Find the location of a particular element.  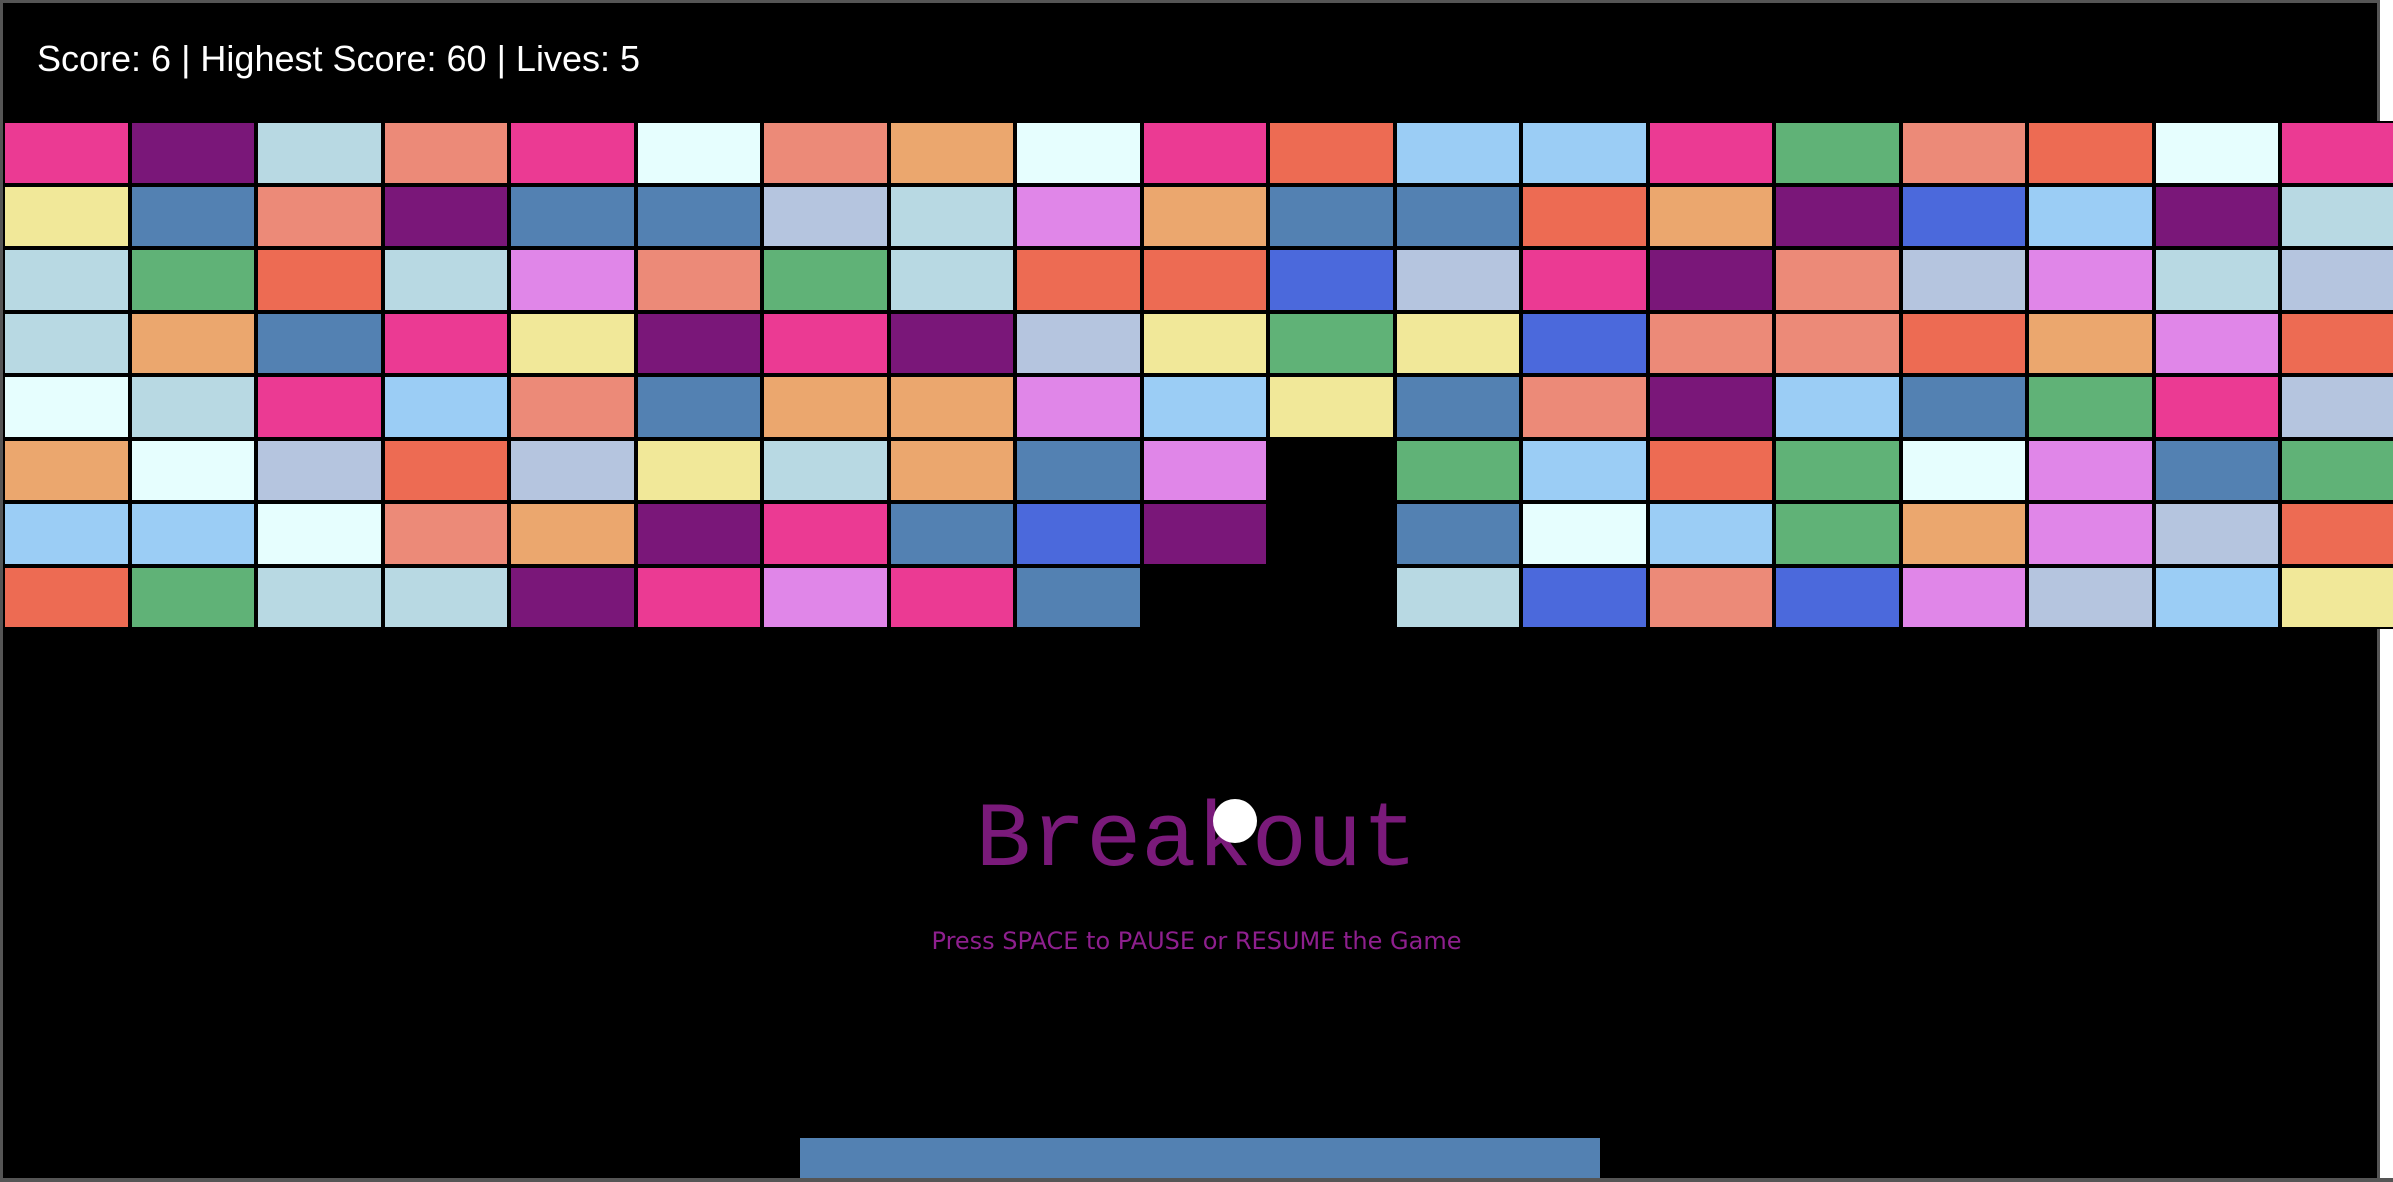

game-title: Breakout is located at coordinates (1196, 840).